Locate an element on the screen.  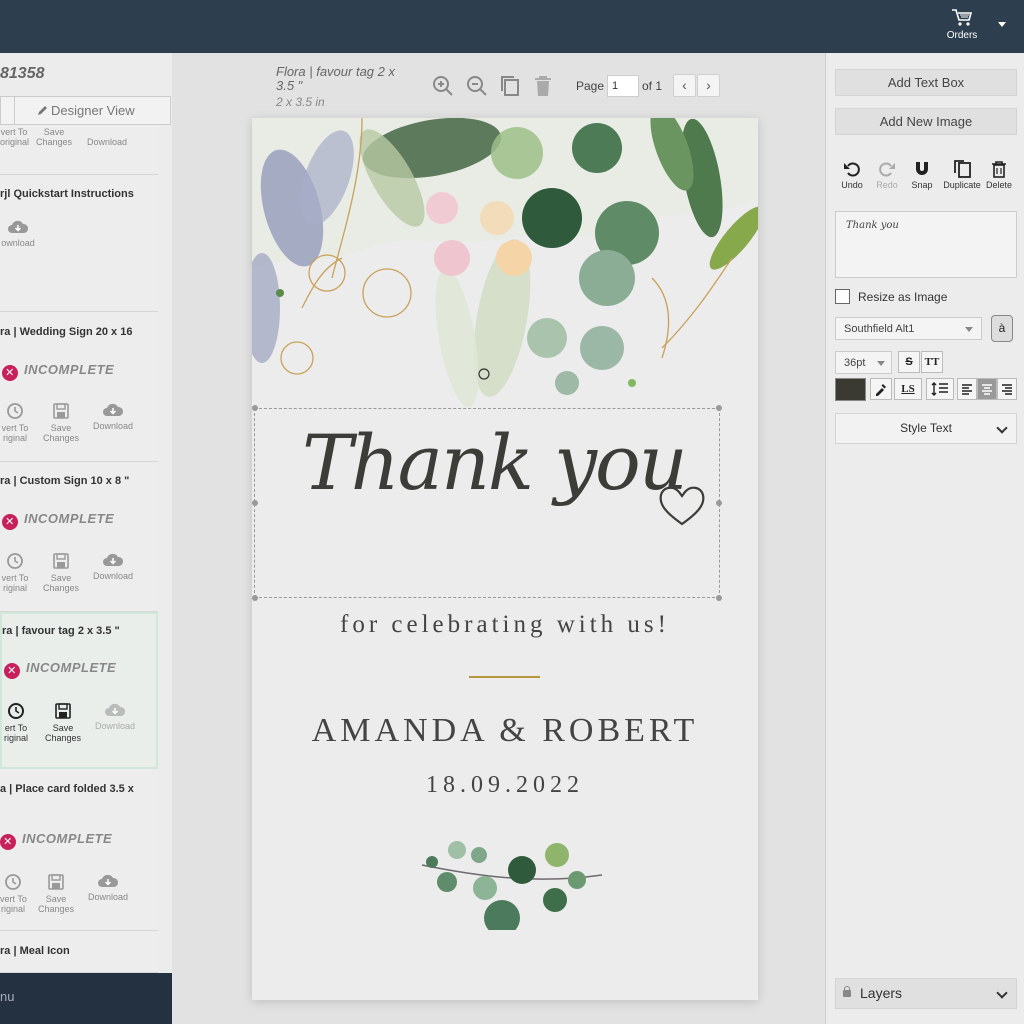
style-text-label: Style Text is located at coordinates (926, 428).